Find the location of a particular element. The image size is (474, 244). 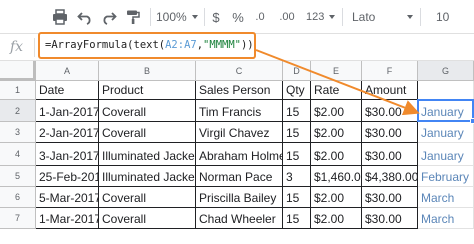

zoom-value: 100% is located at coordinates (171, 17).